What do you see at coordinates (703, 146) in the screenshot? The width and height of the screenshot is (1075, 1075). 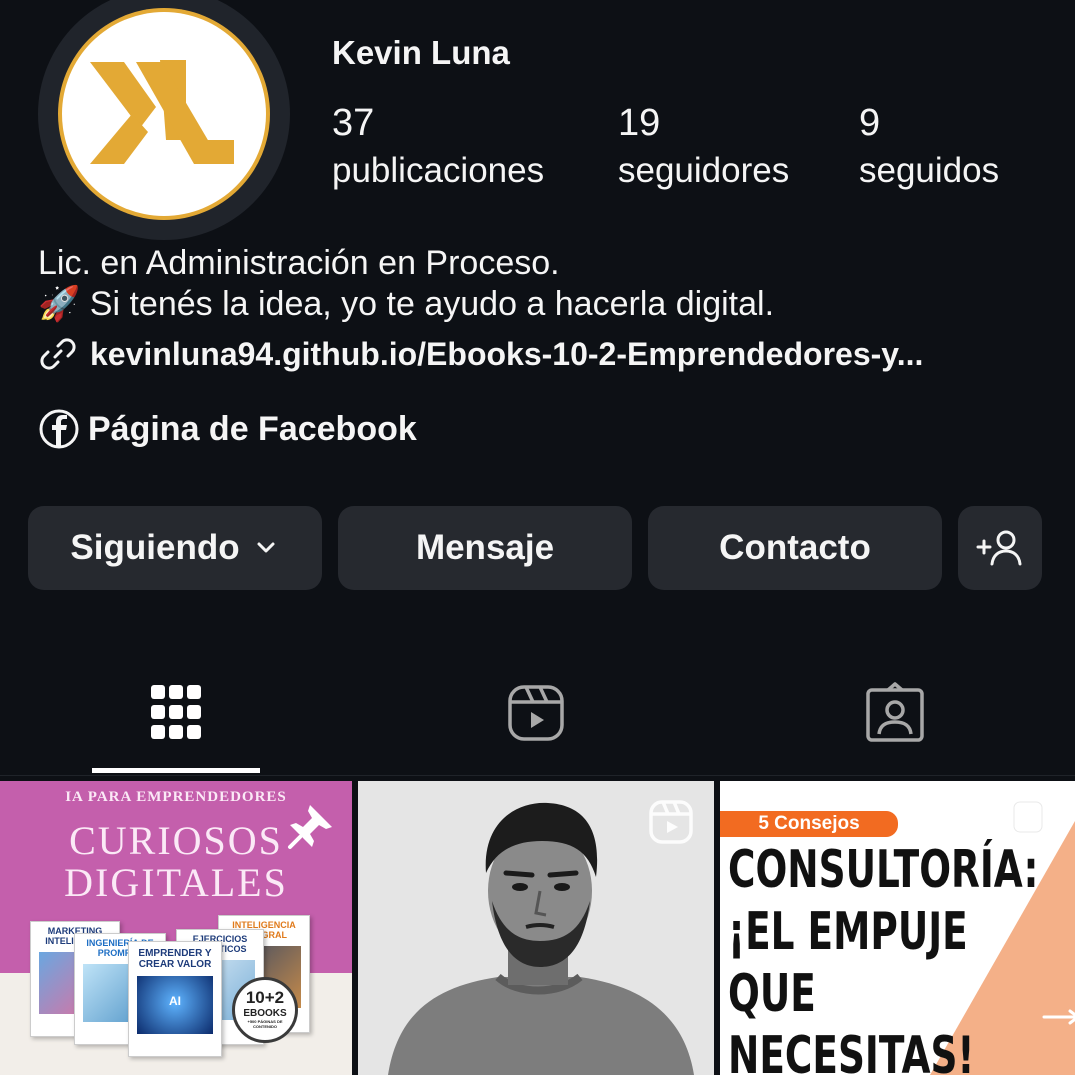 I see `stat-followers: 19 seguidores` at bounding box center [703, 146].